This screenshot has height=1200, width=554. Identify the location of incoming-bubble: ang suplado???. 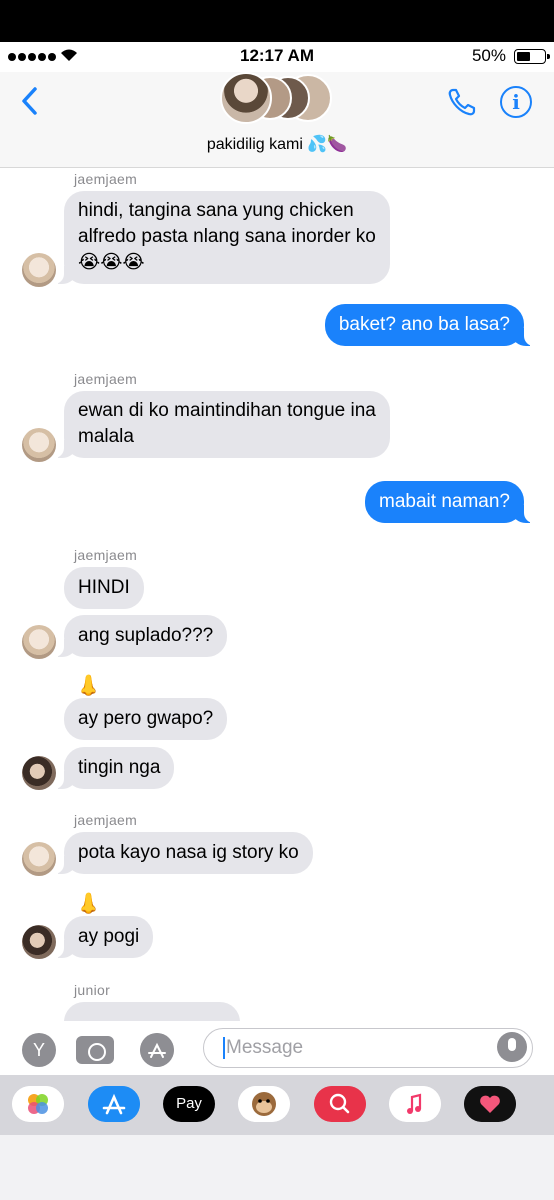
(140, 636).